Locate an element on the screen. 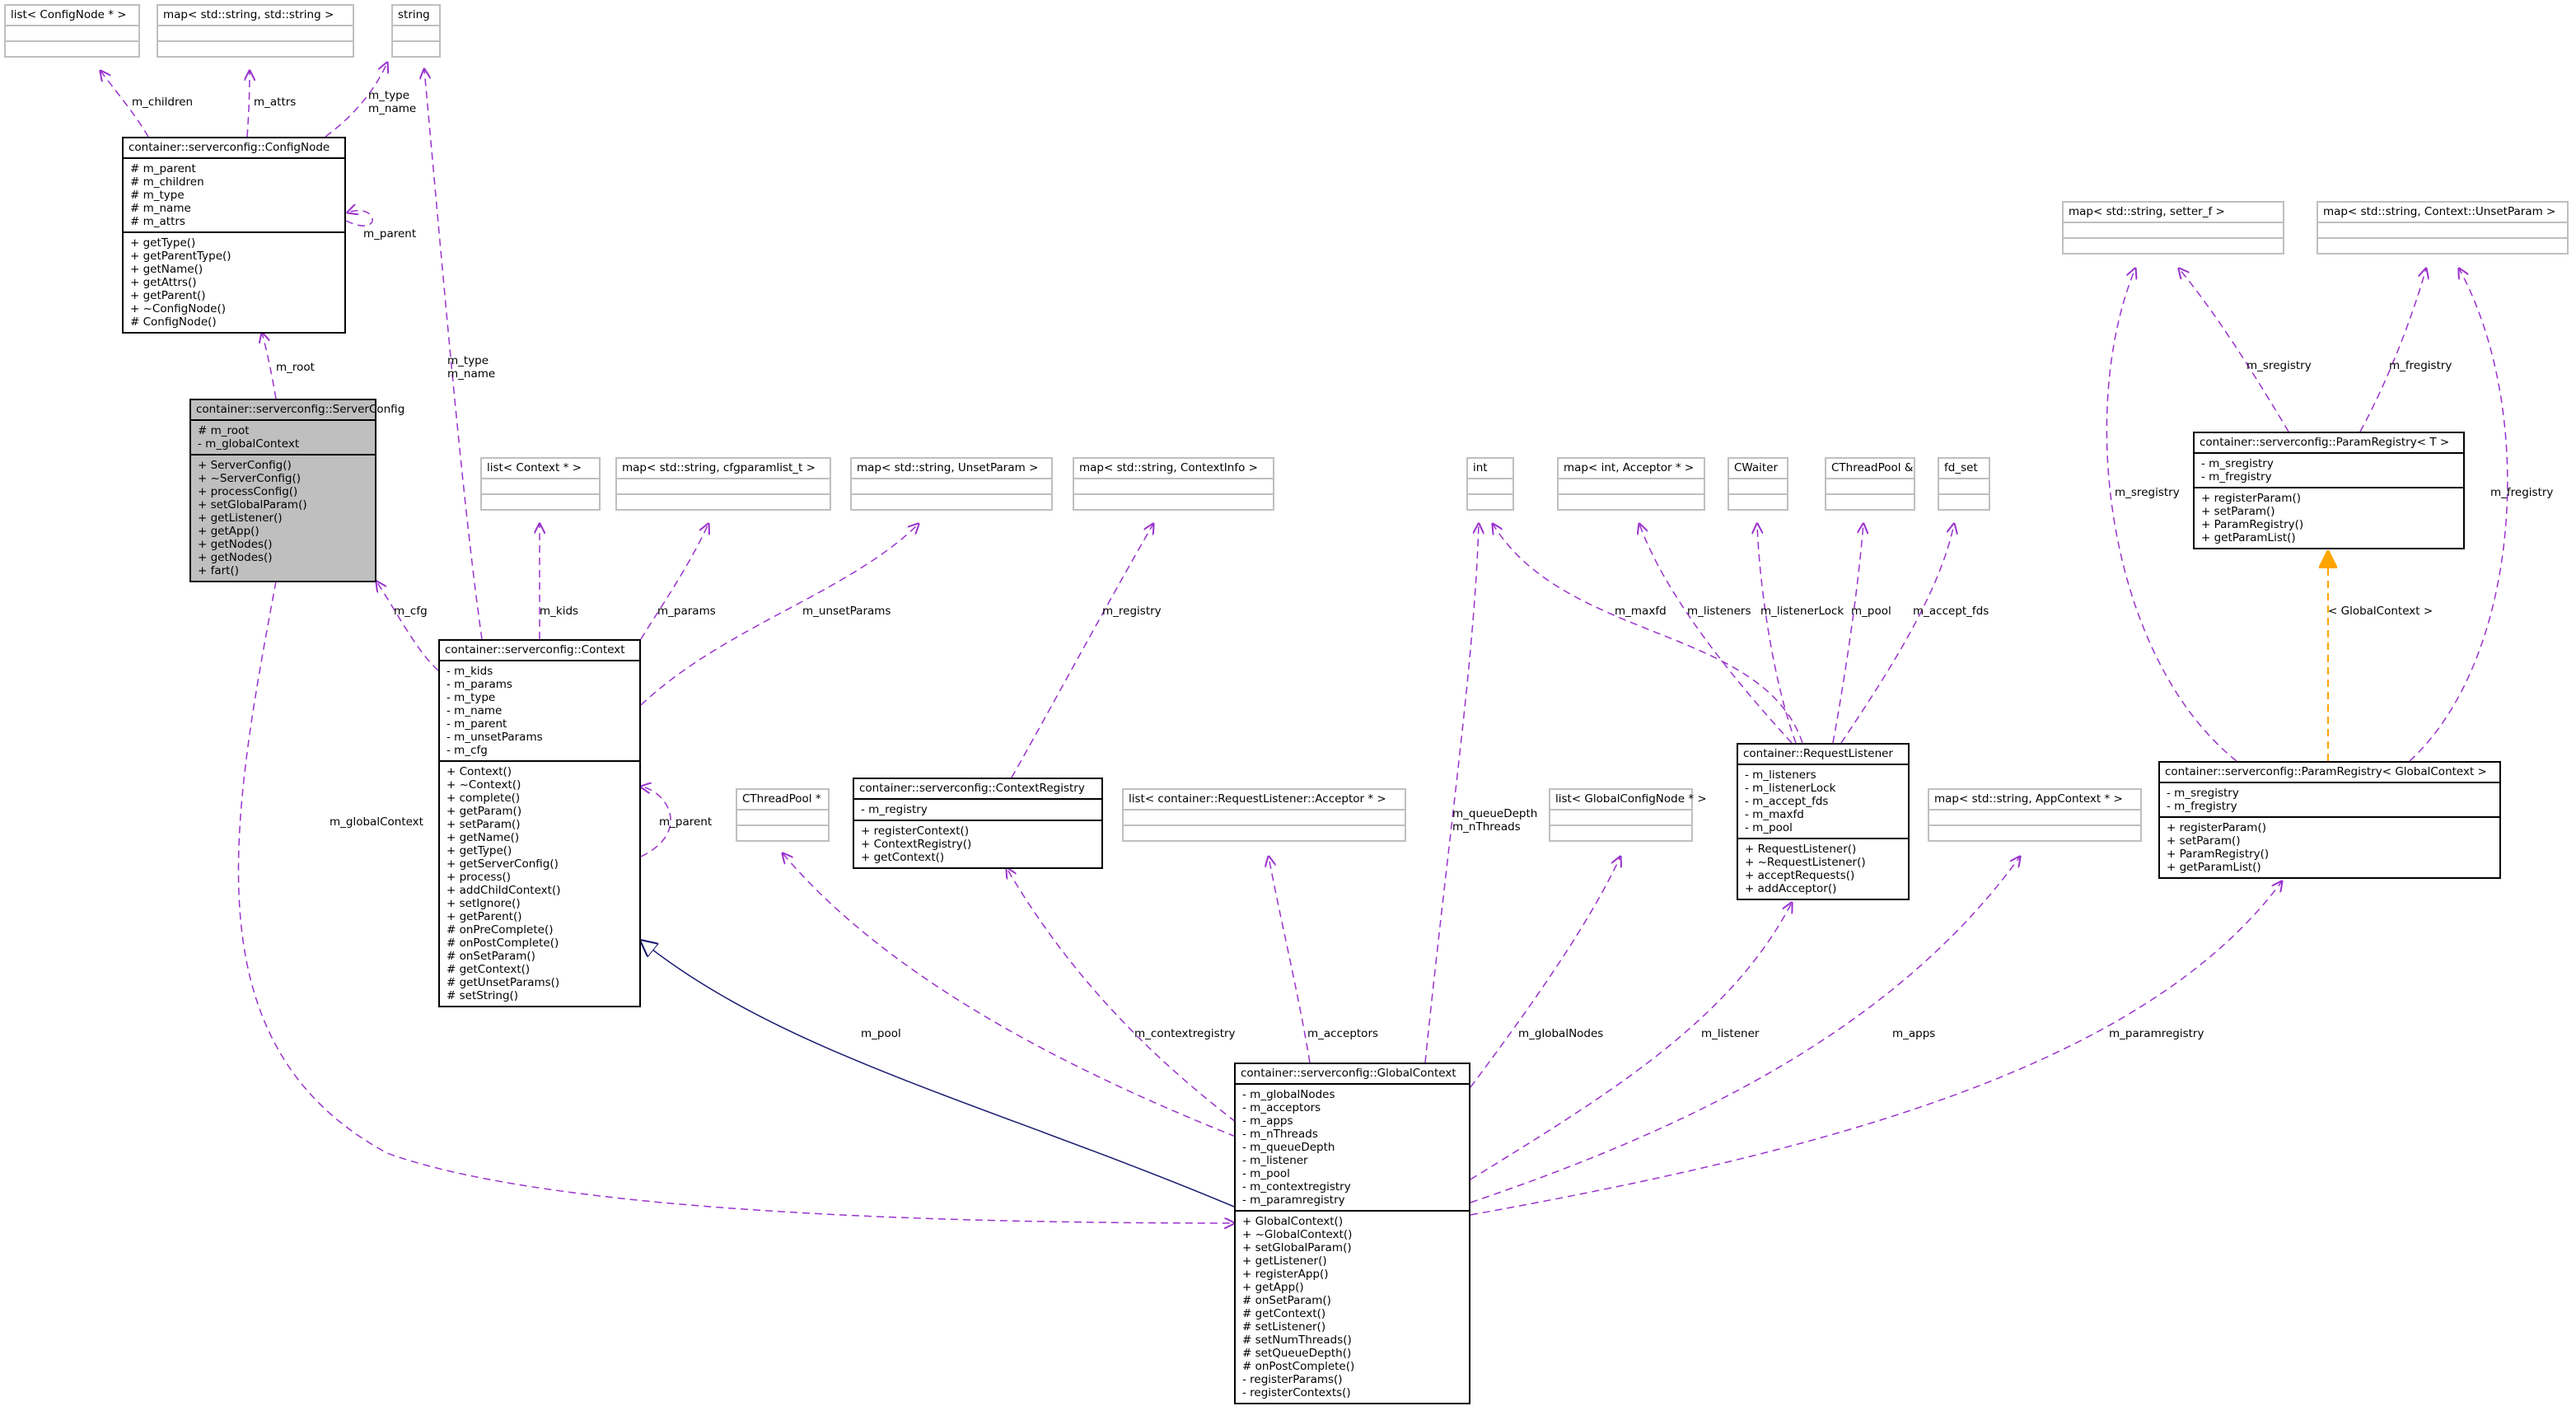  edge-label-m-children: m_children is located at coordinates (163, 102).